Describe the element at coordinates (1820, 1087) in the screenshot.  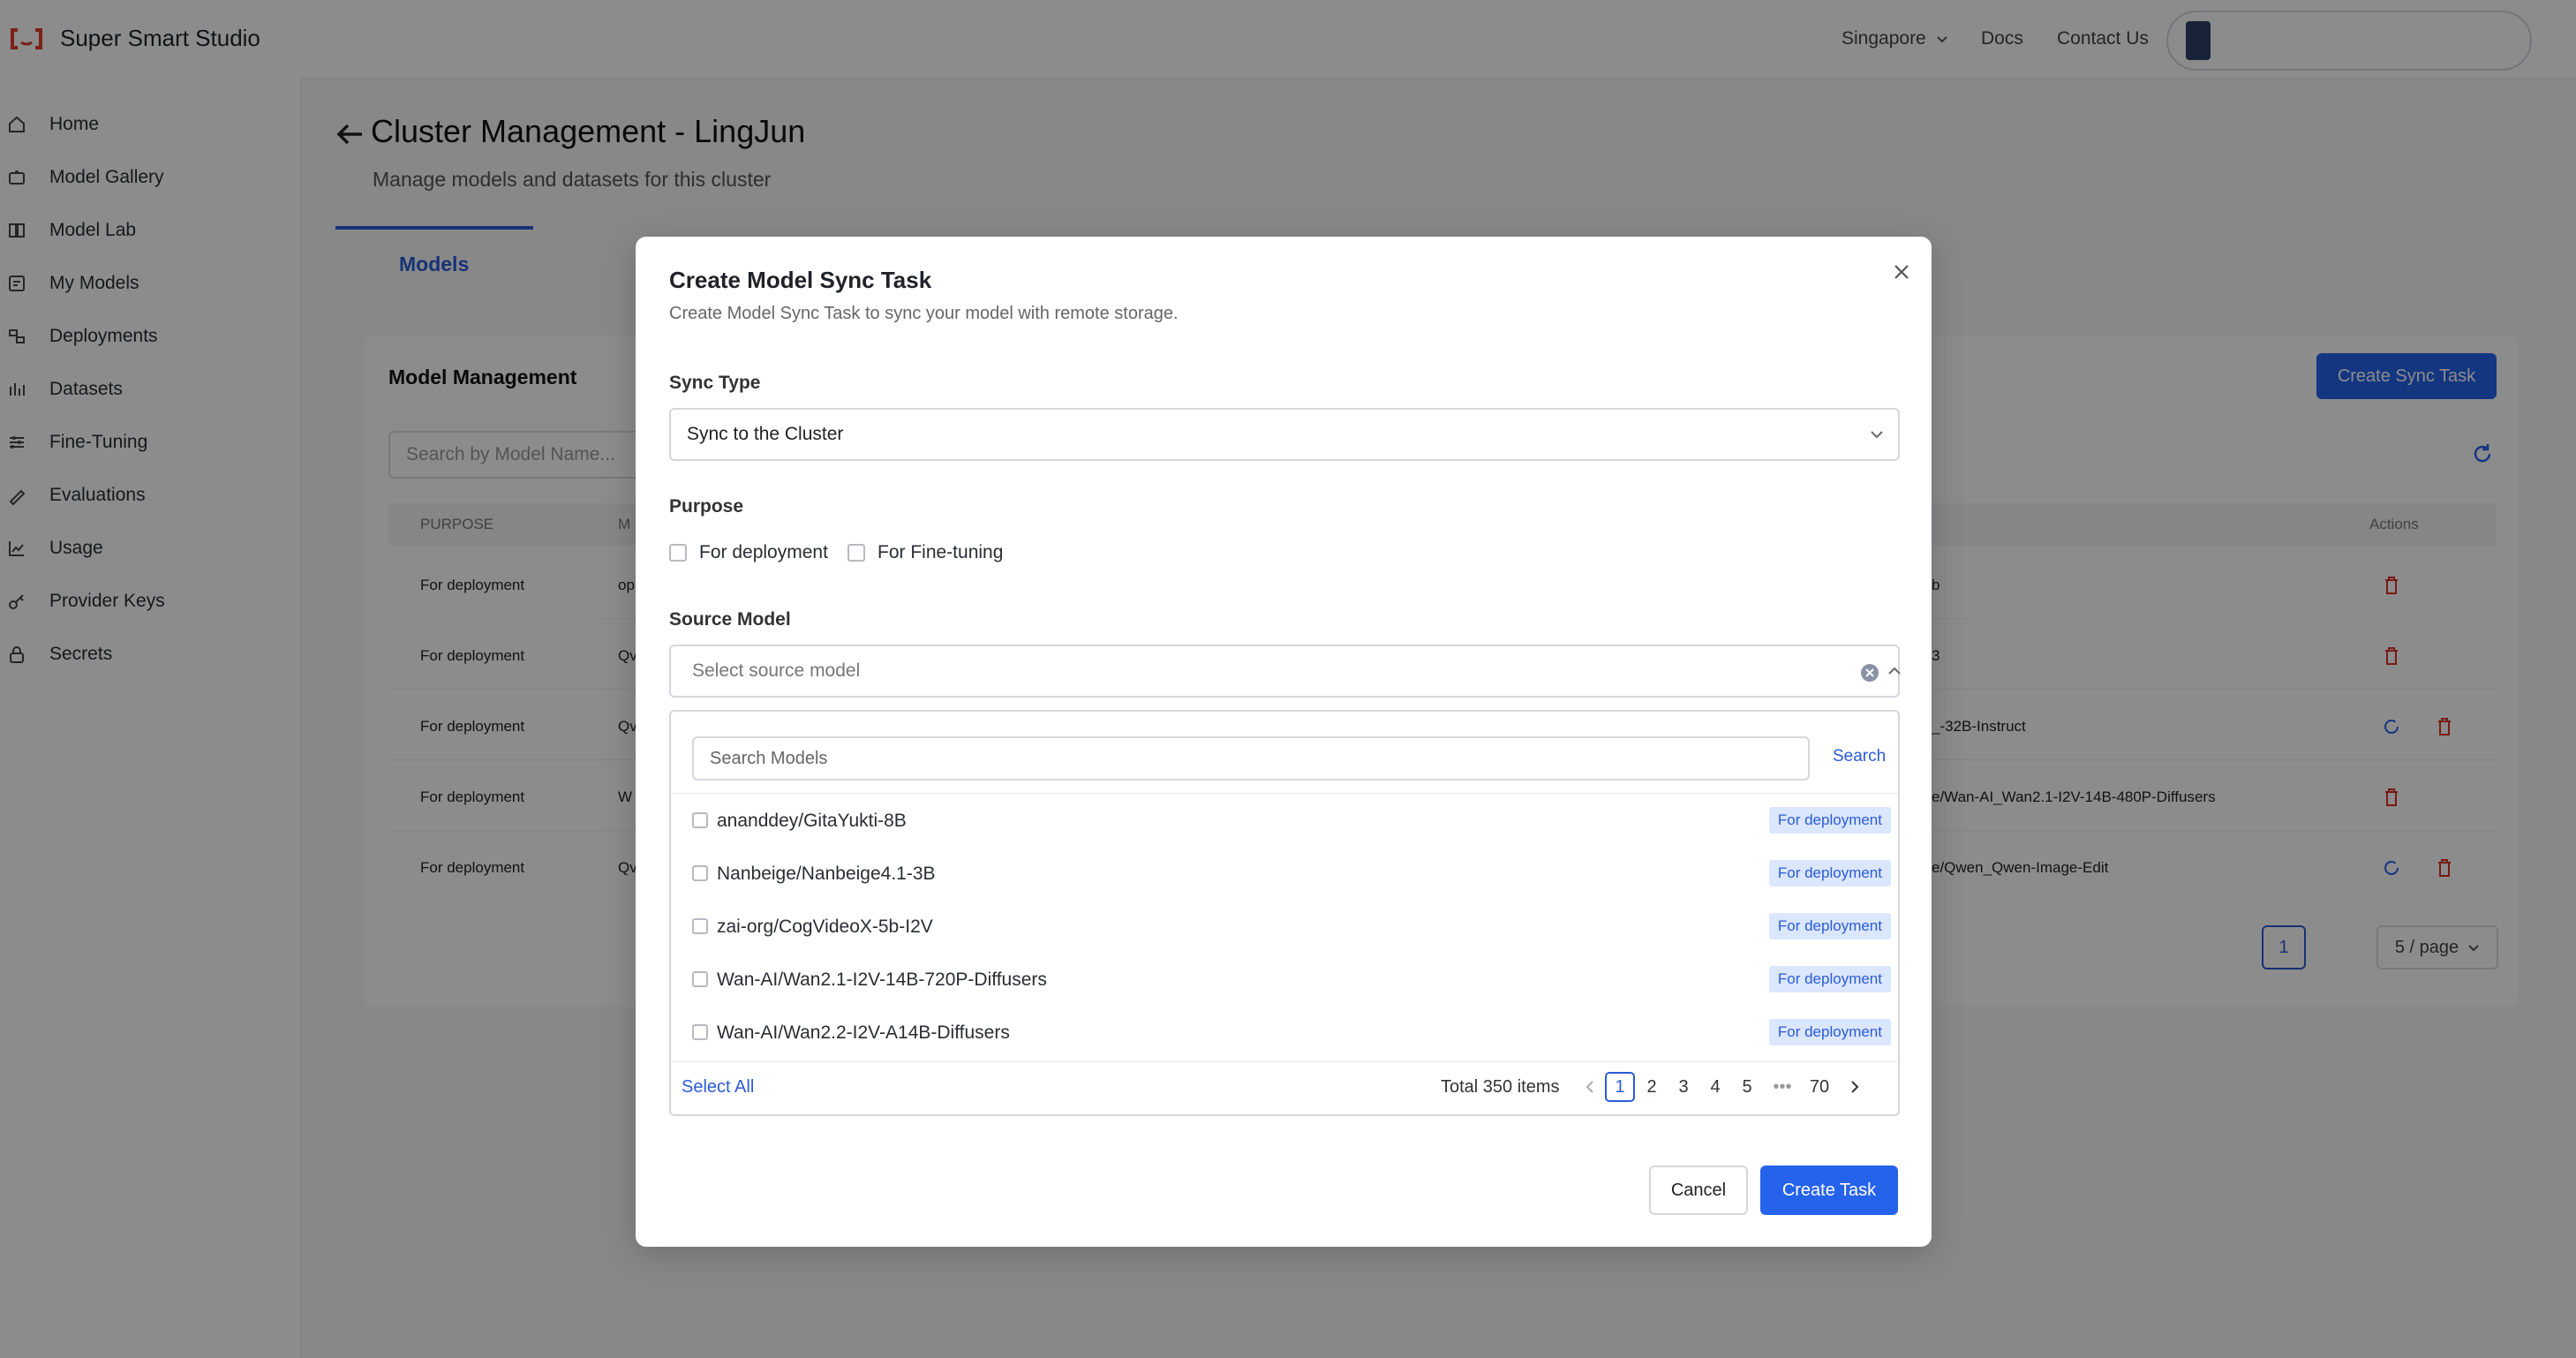
I see `page-70: 70` at that location.